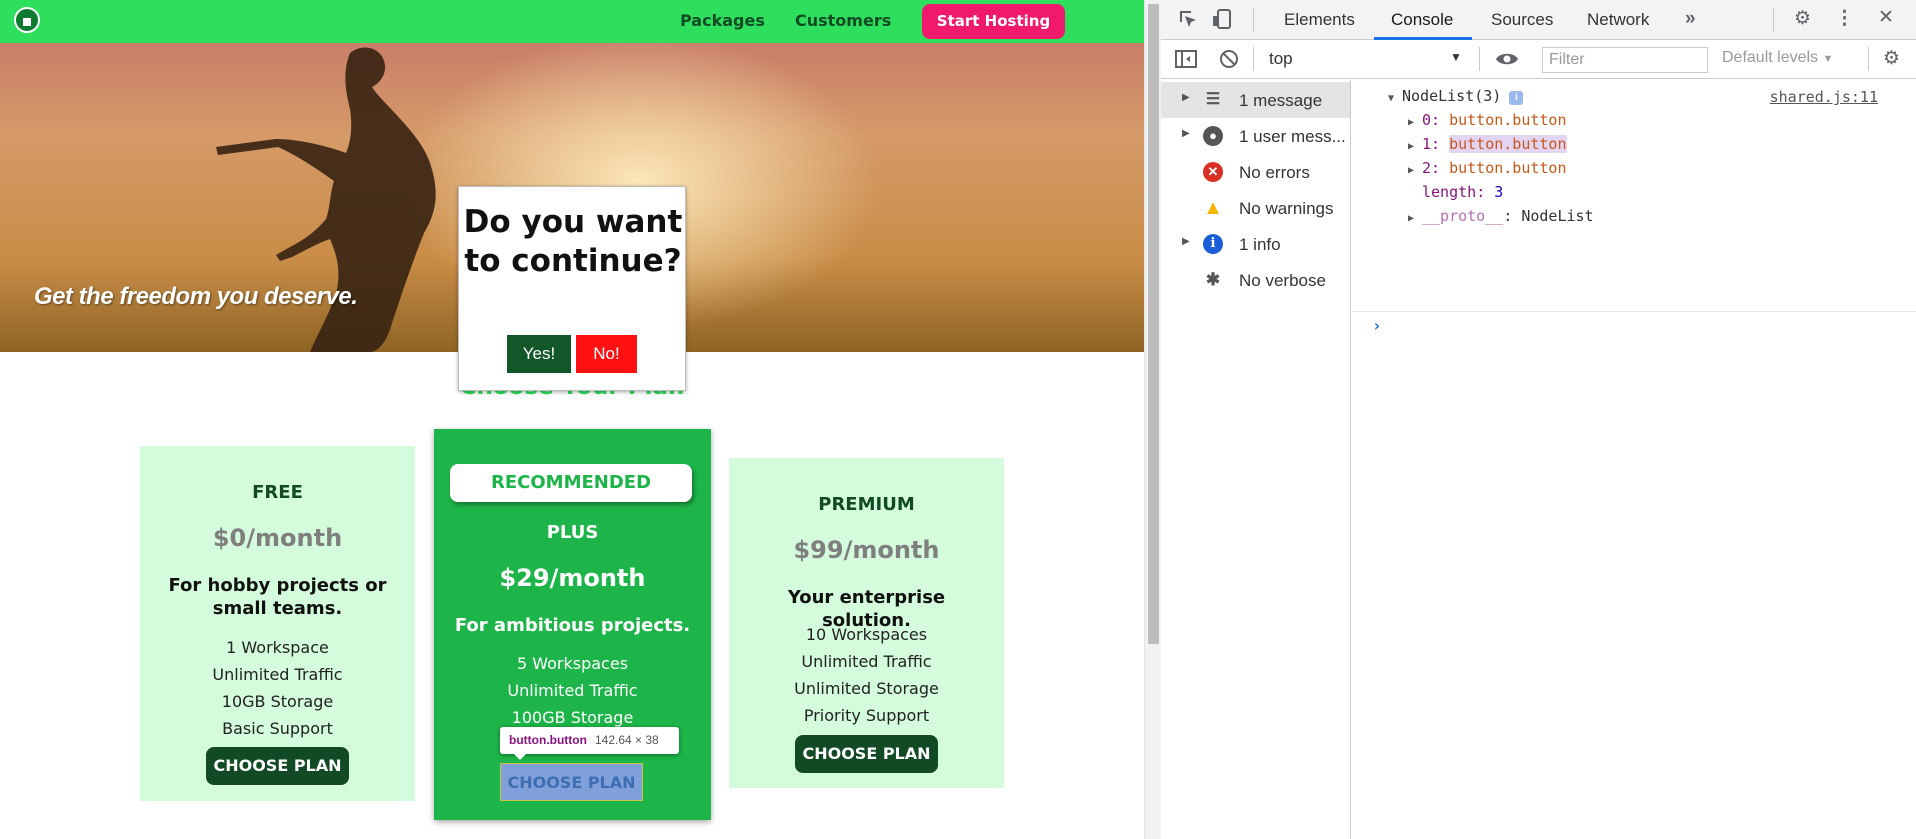 This screenshot has width=1916, height=839. What do you see at coordinates (572, 663) in the screenshot?
I see `plan-feature: 5 Workspaces` at bounding box center [572, 663].